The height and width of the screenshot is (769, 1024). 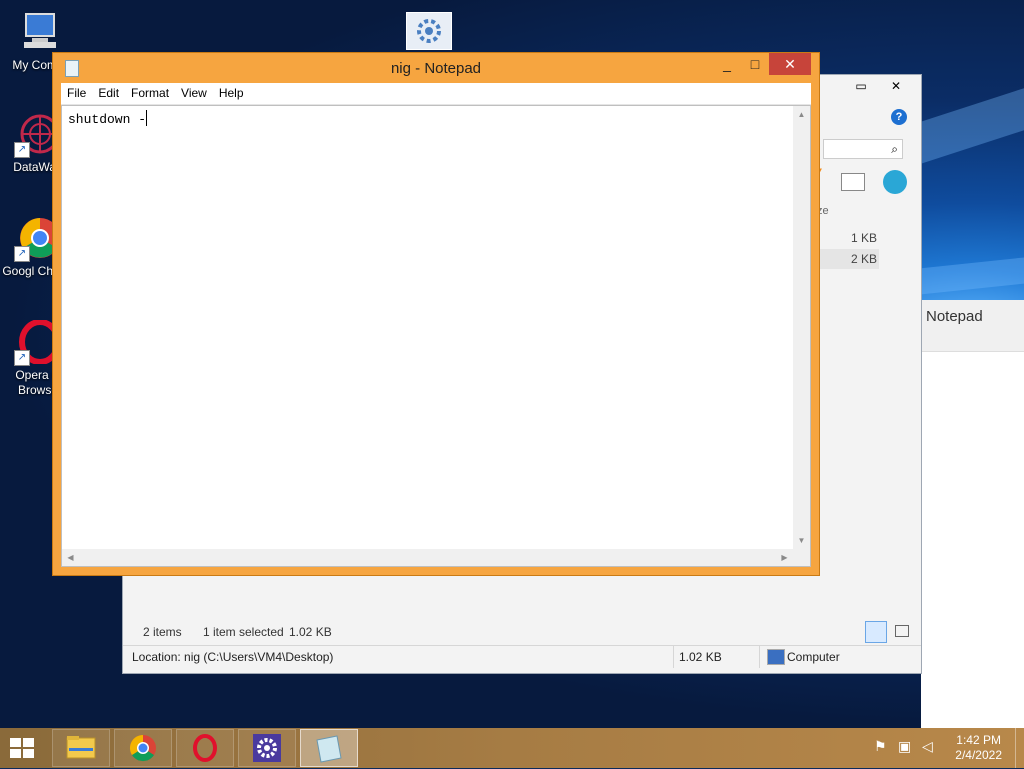 I want to click on menu-file: File, so click(x=76, y=93).